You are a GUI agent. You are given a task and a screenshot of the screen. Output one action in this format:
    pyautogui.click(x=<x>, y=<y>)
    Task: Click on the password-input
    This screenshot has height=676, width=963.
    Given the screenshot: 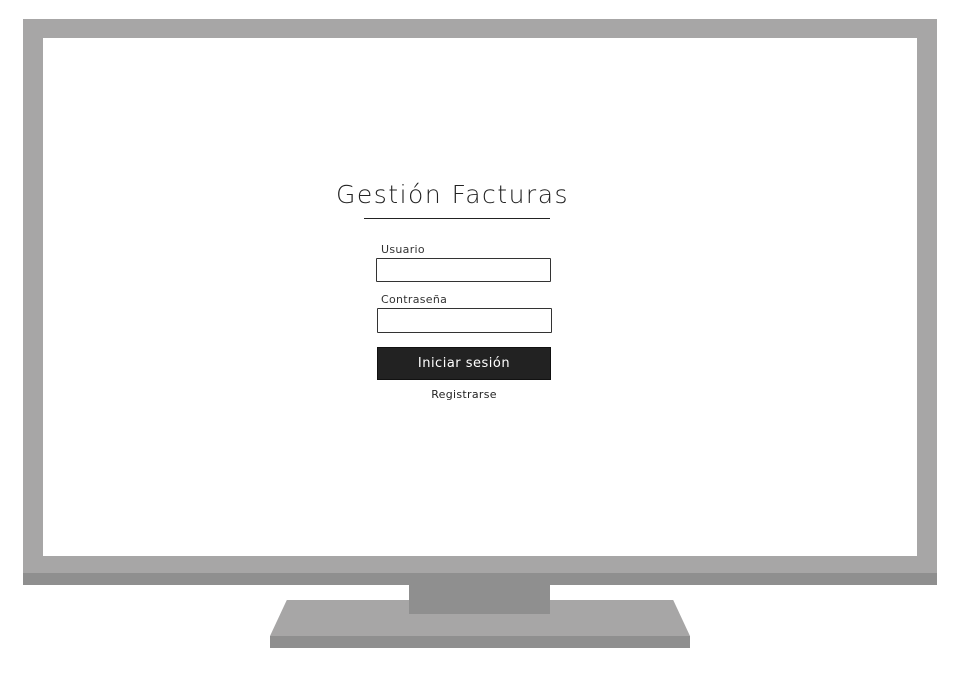 What is the action you would take?
    pyautogui.click(x=464, y=320)
    